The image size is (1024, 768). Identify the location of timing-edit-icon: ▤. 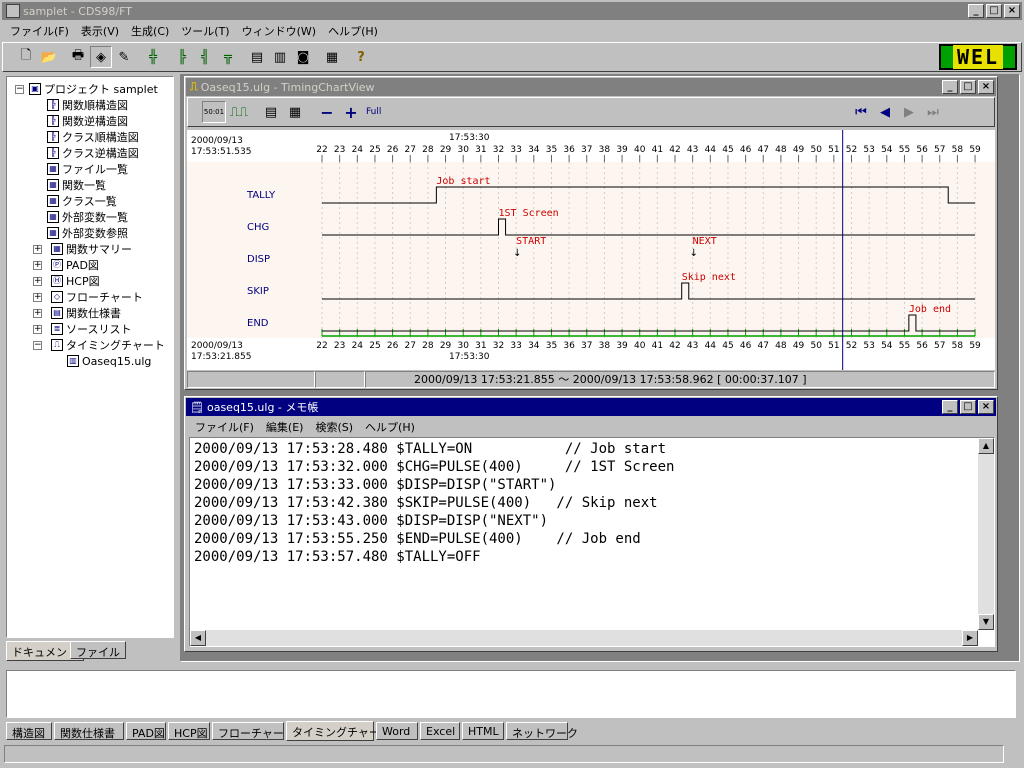
(271, 112).